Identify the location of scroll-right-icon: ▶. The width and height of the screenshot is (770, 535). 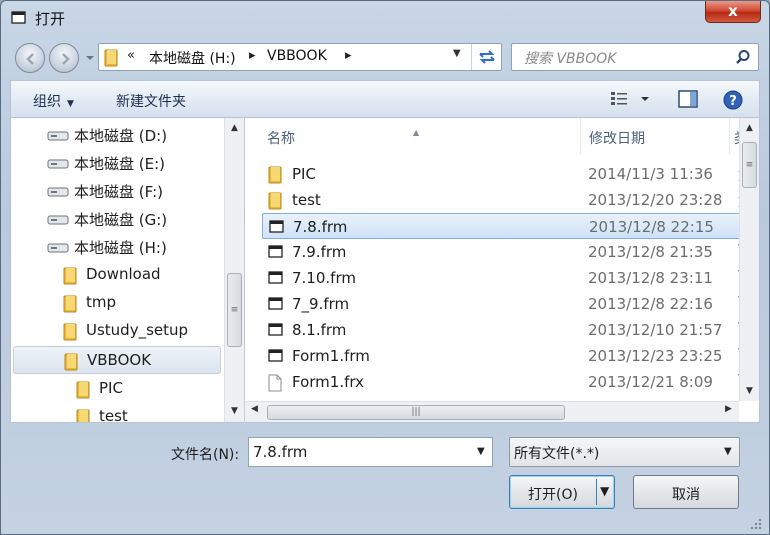
(728, 409).